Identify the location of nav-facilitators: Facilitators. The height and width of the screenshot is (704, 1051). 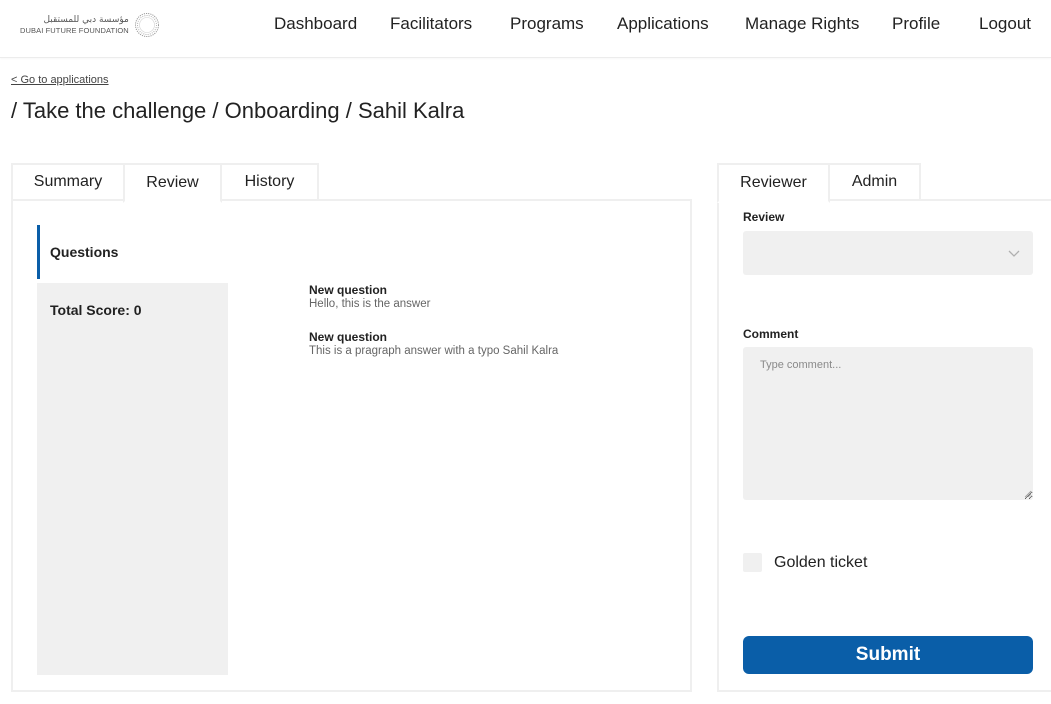
(431, 24).